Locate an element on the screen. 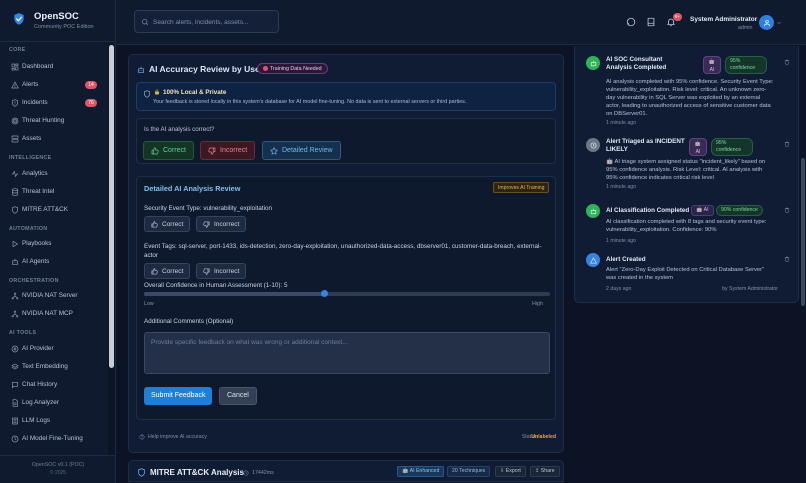 The width and height of the screenshot is (806, 483). detailed-review-button: Detailed Review is located at coordinates (301, 150).